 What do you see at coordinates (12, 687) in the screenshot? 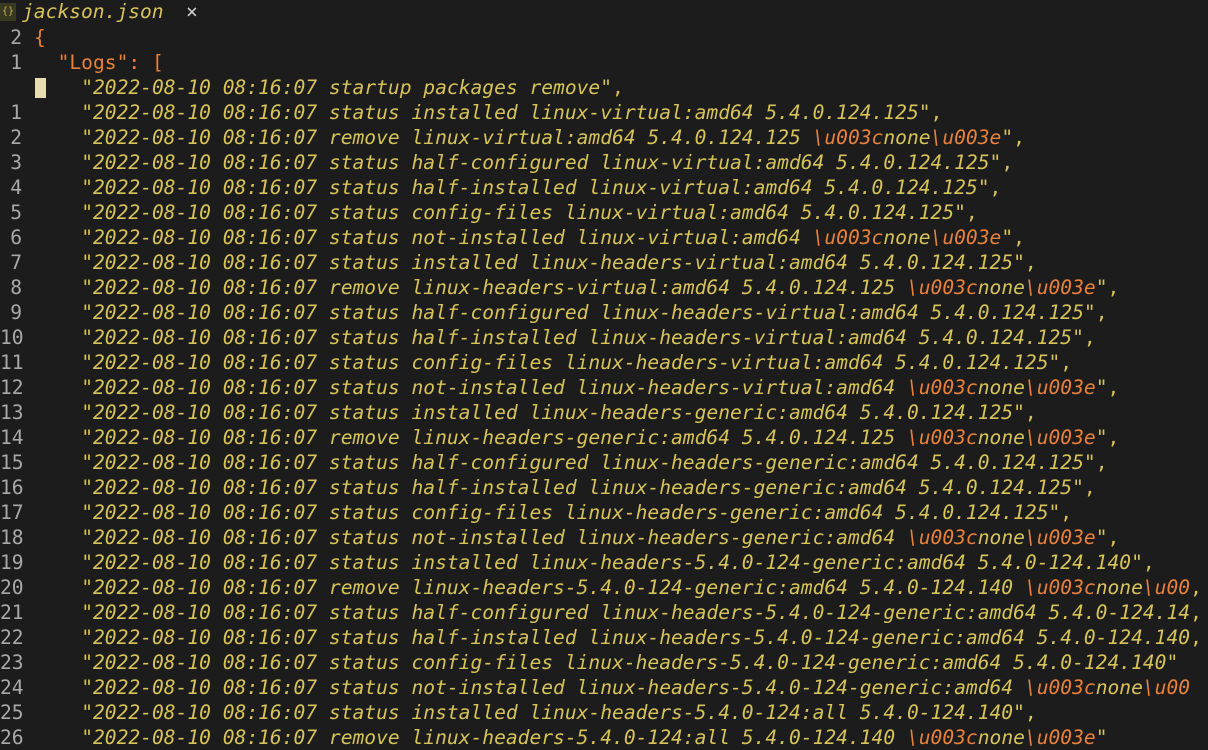
I see `line-number: 24` at bounding box center [12, 687].